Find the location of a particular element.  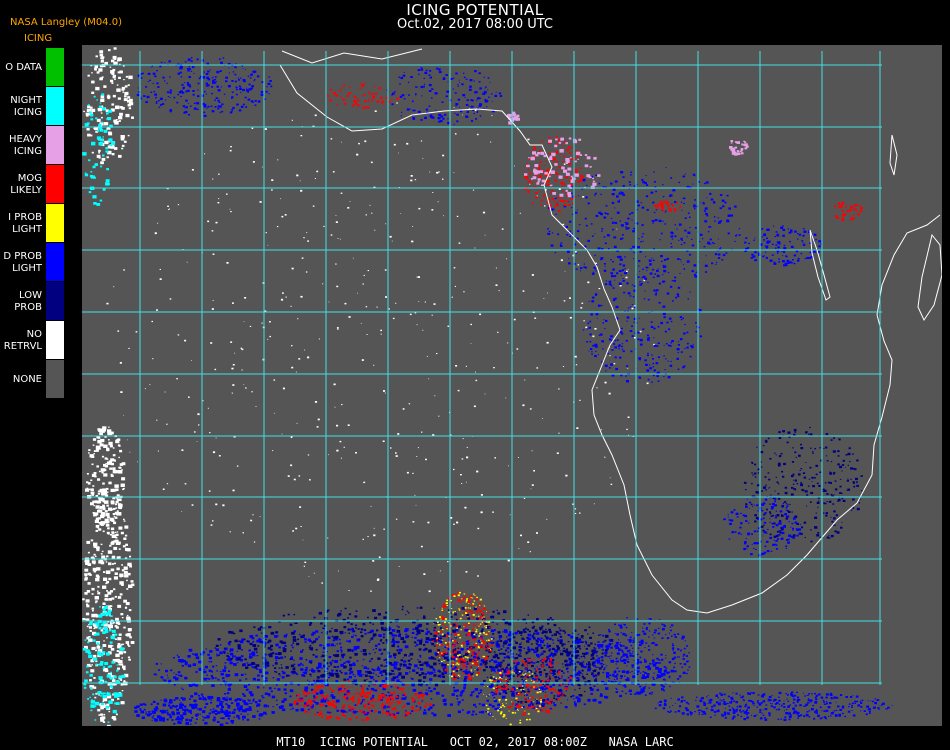

legend-item-none: NONE is located at coordinates (33, 379).